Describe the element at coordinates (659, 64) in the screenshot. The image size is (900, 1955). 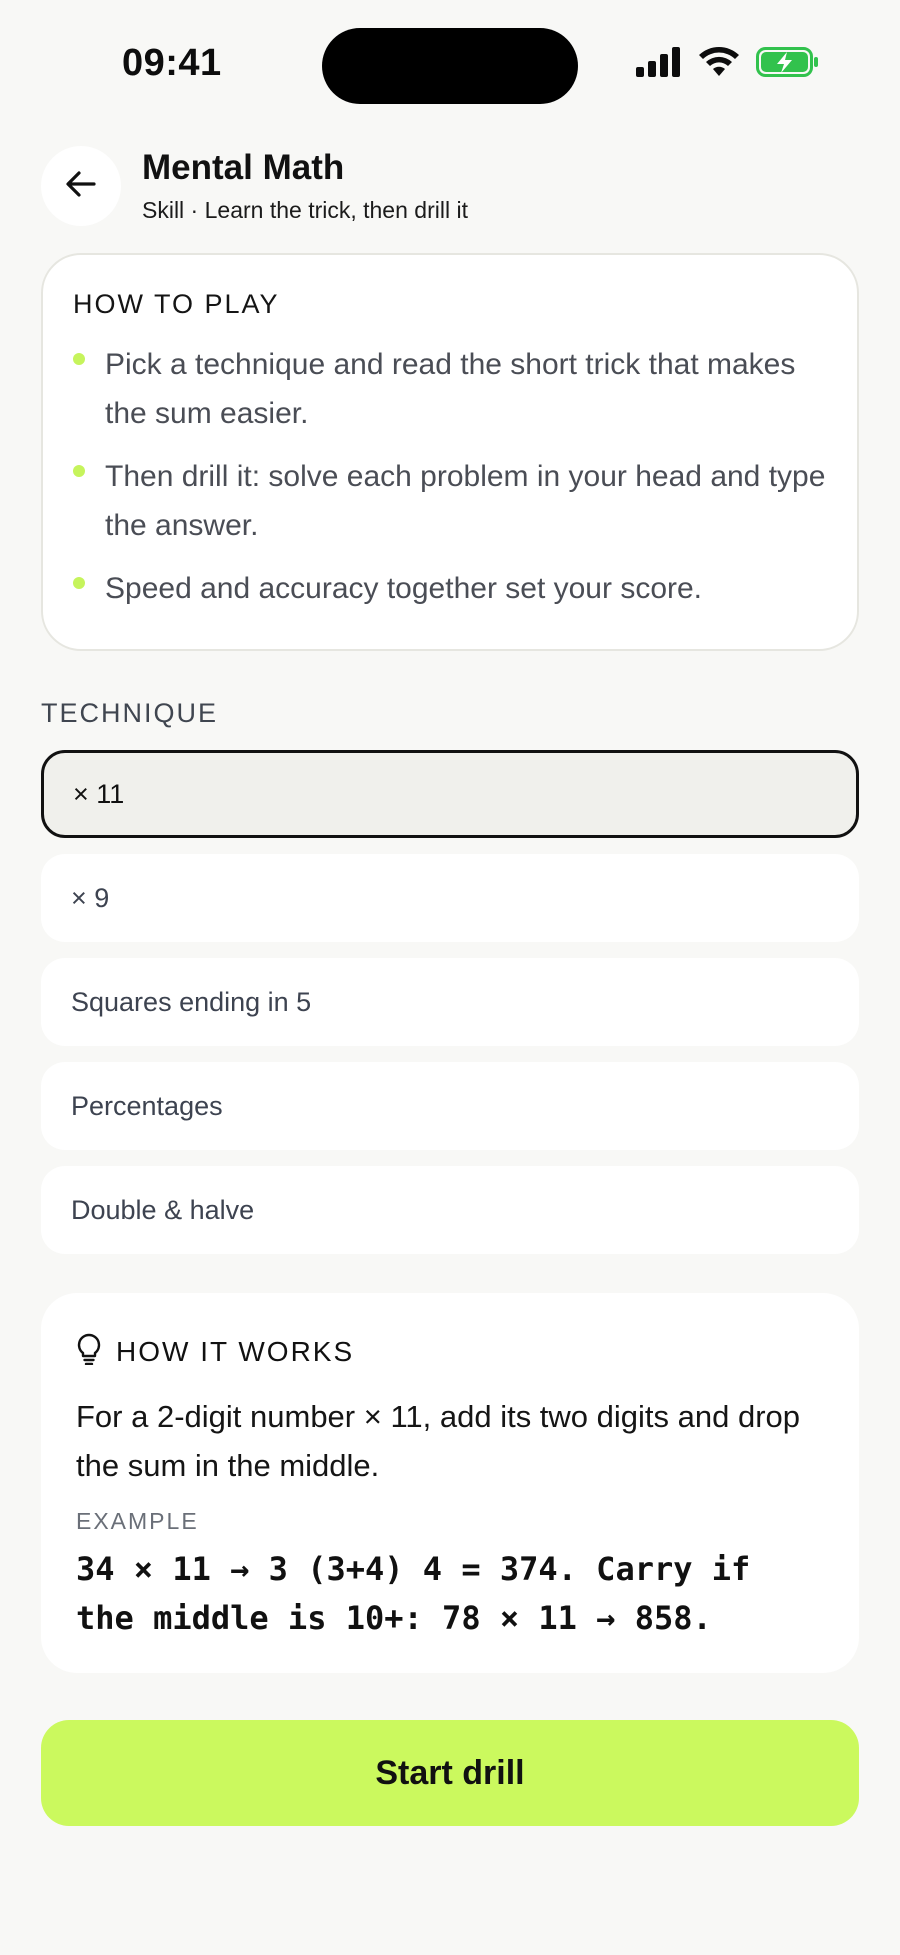
I see `signal-icon` at that location.